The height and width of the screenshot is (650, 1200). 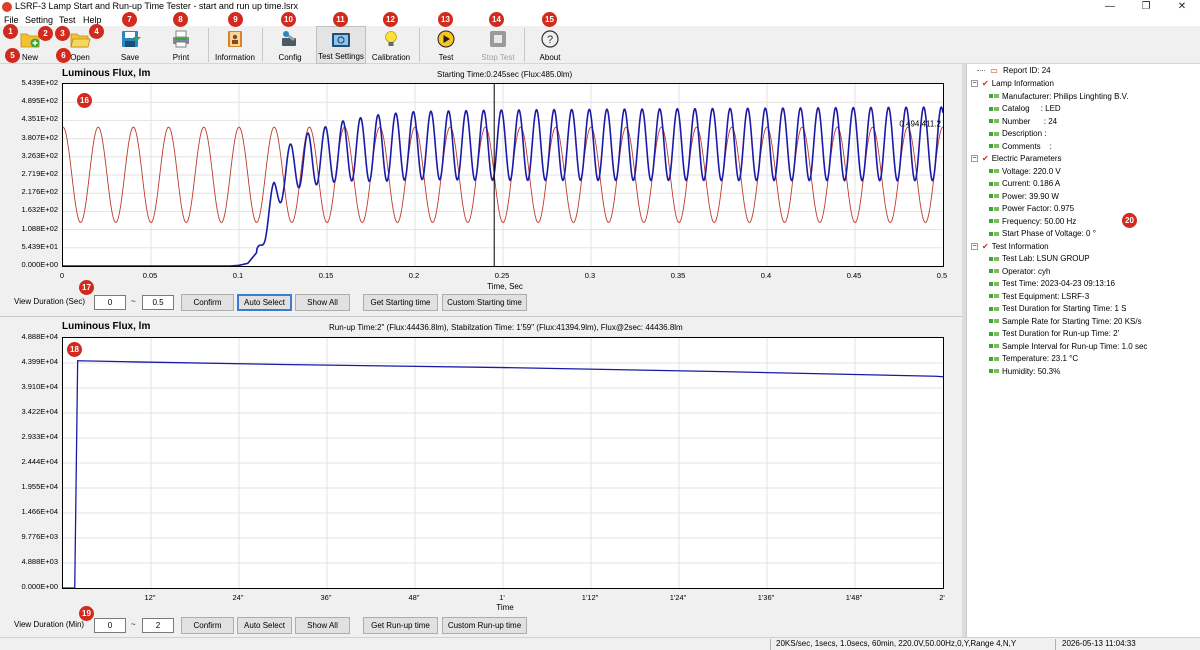 I want to click on tree-item: Power Factor: 0.975, so click(x=1031, y=210).